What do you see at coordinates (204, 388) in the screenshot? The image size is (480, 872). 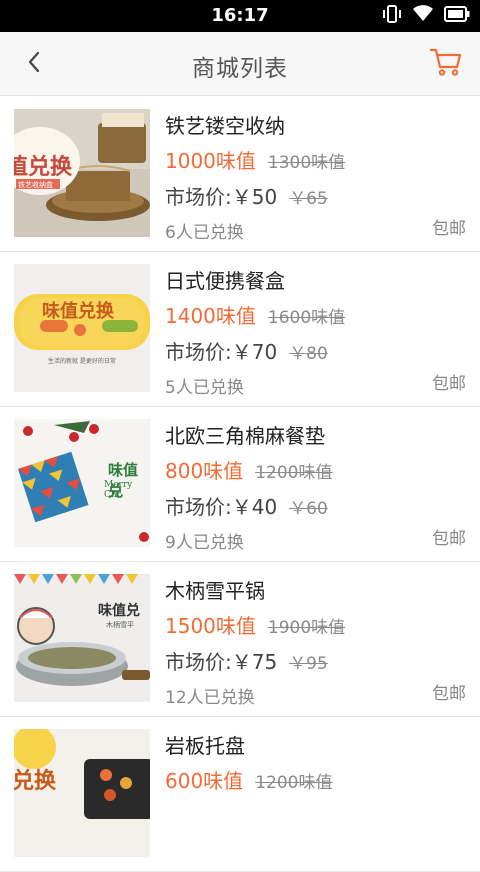 I see `exchange-count: 5人已兑换` at bounding box center [204, 388].